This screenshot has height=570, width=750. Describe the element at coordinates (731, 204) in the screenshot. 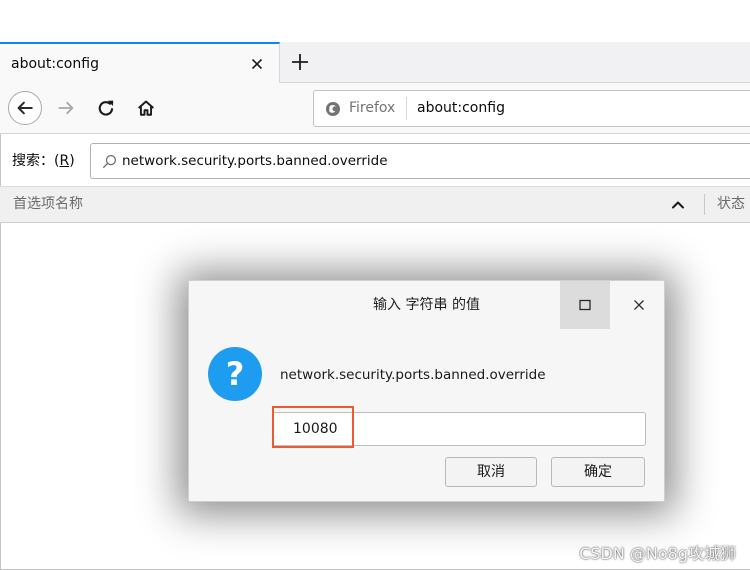

I see `column-header-status: 状态` at that location.